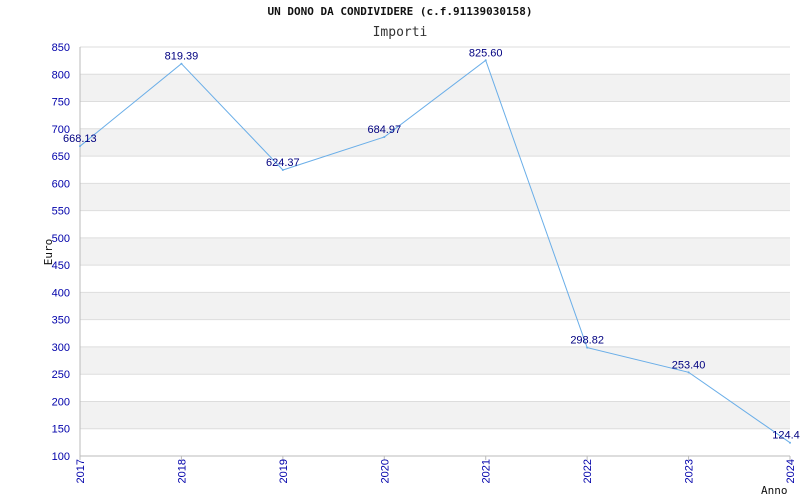 The width and height of the screenshot is (800, 500). I want to click on data-label: 825.60, so click(486, 53).